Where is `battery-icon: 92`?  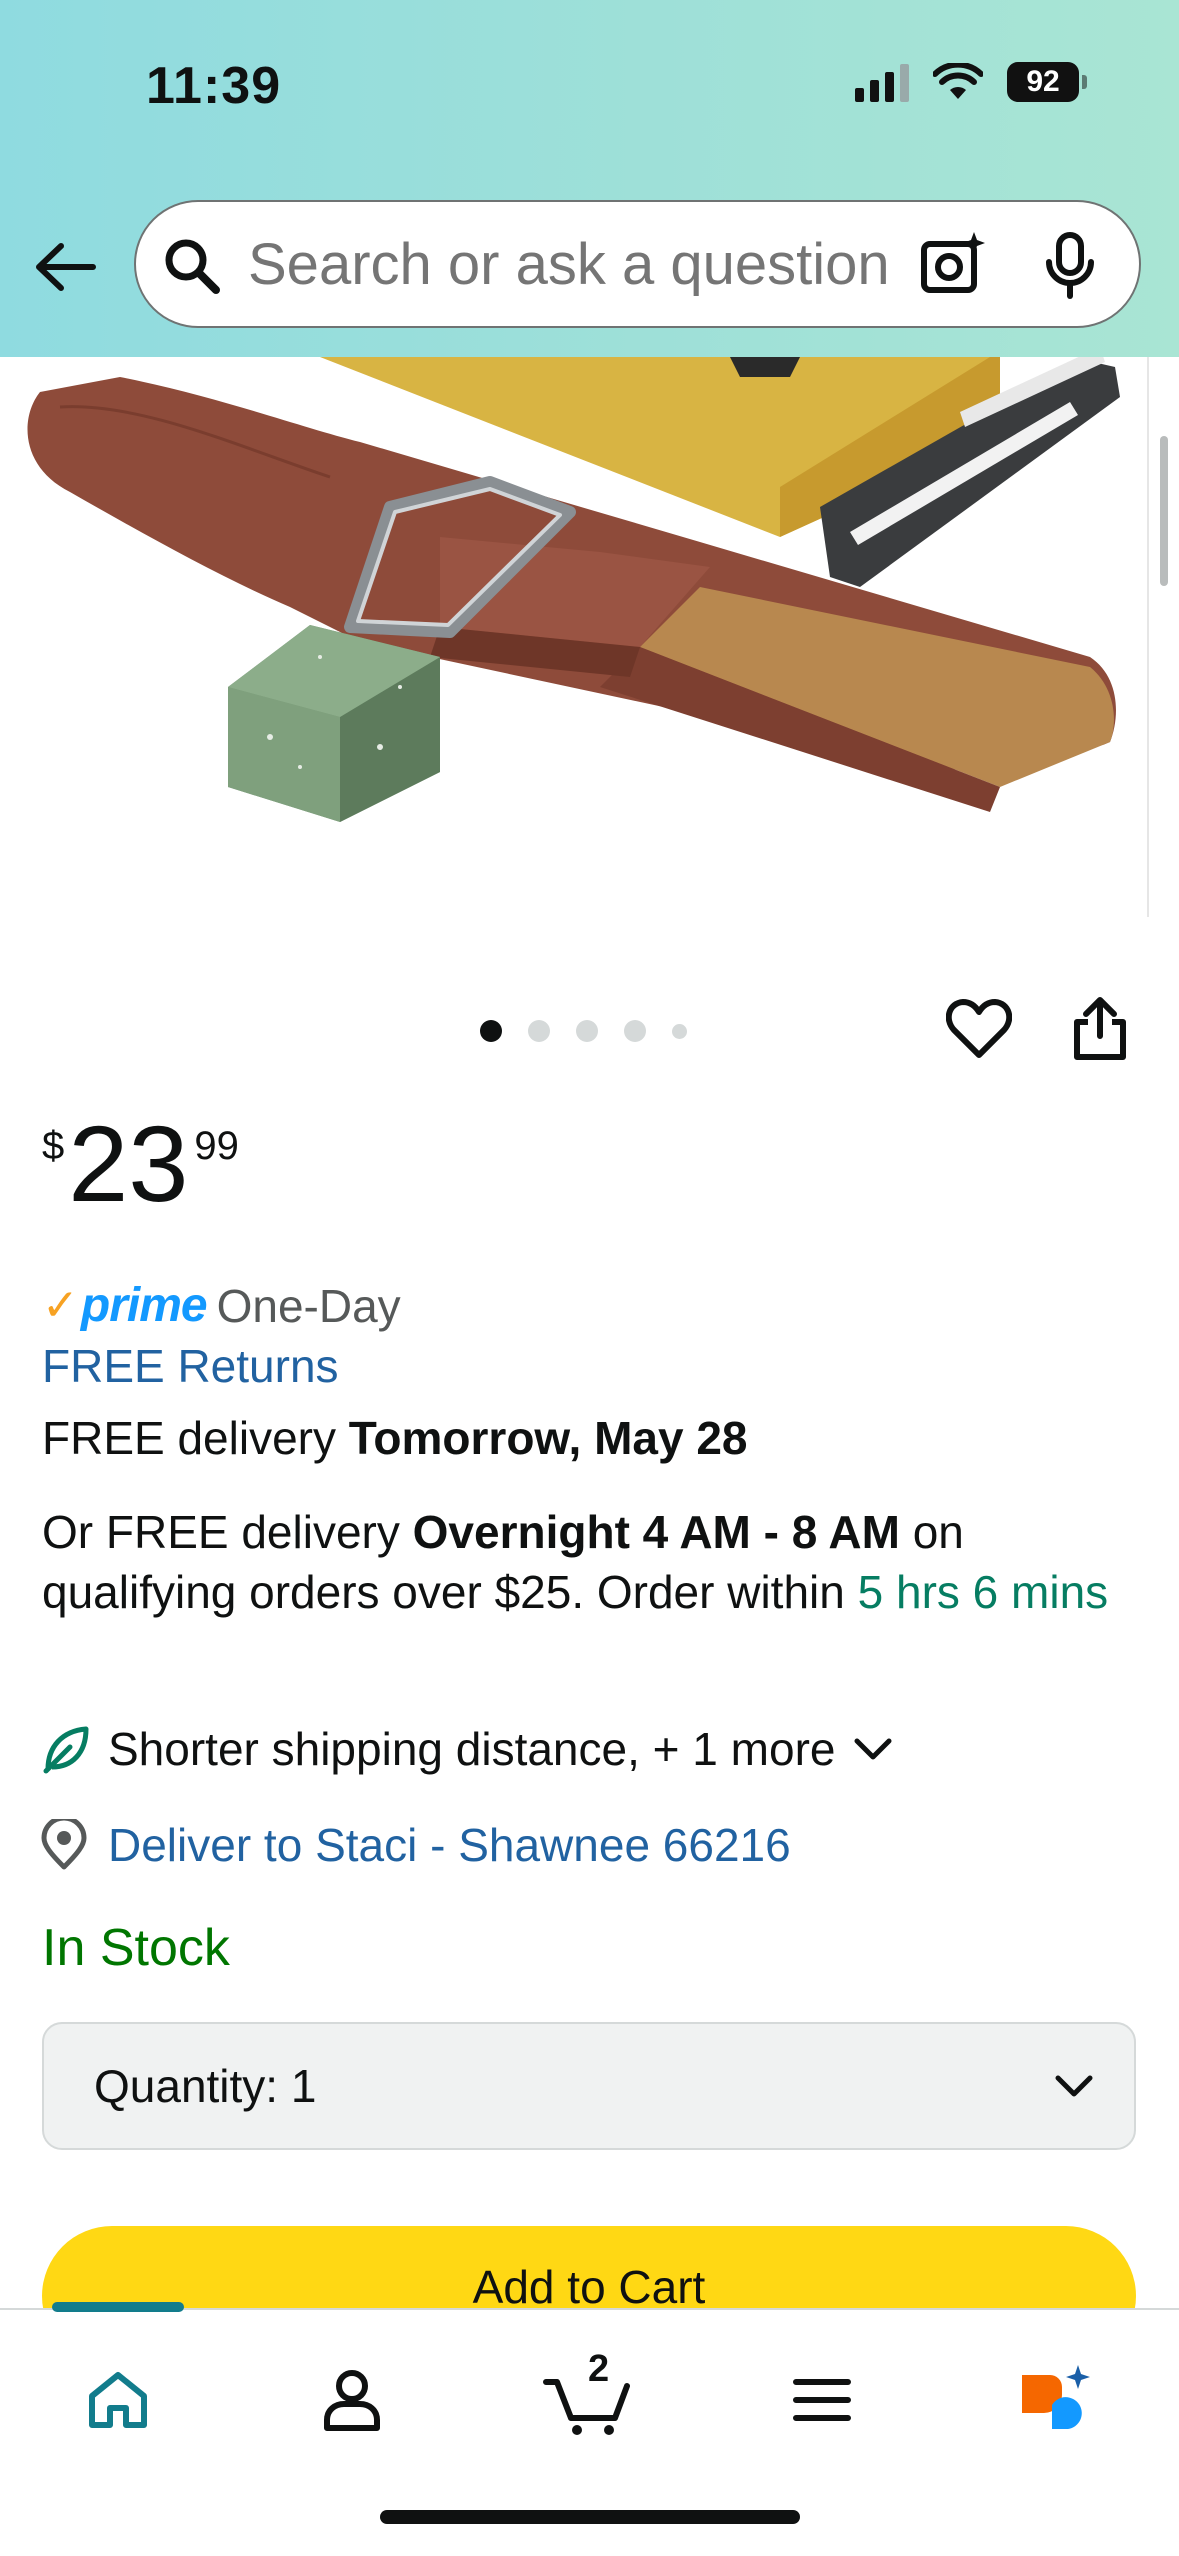 battery-icon: 92 is located at coordinates (1047, 82).